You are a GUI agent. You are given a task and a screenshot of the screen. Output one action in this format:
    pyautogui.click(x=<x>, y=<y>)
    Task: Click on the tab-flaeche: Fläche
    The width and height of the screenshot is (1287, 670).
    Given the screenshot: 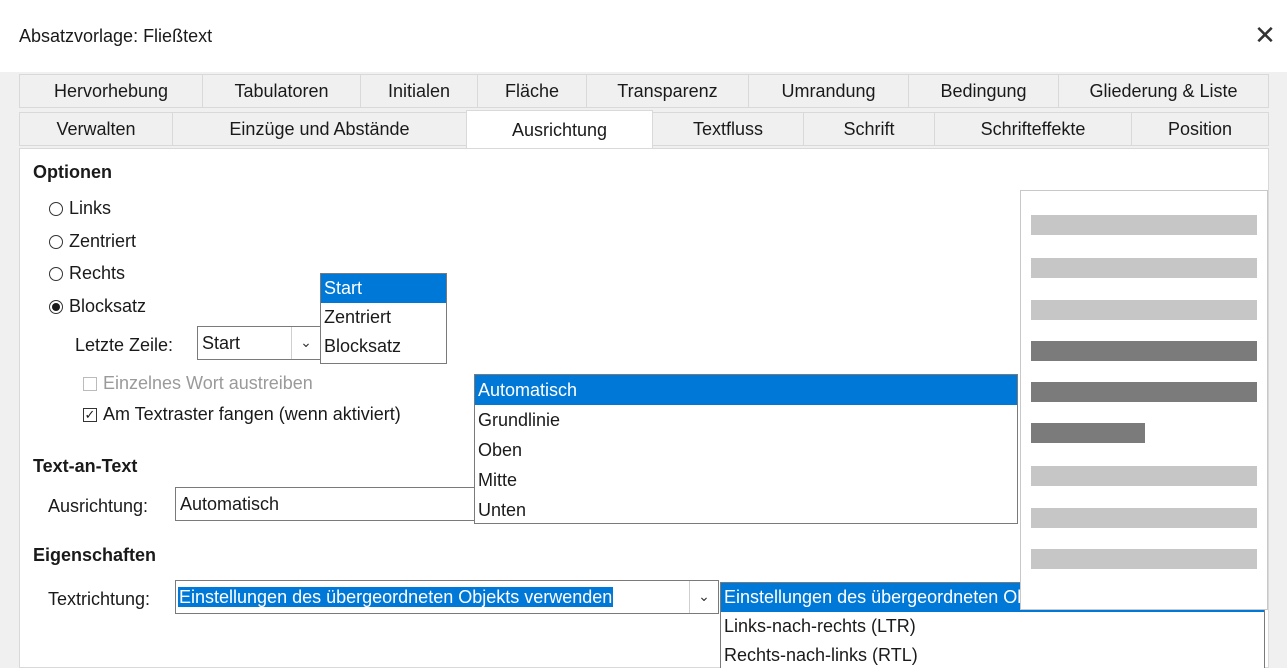 What is the action you would take?
    pyautogui.click(x=532, y=91)
    